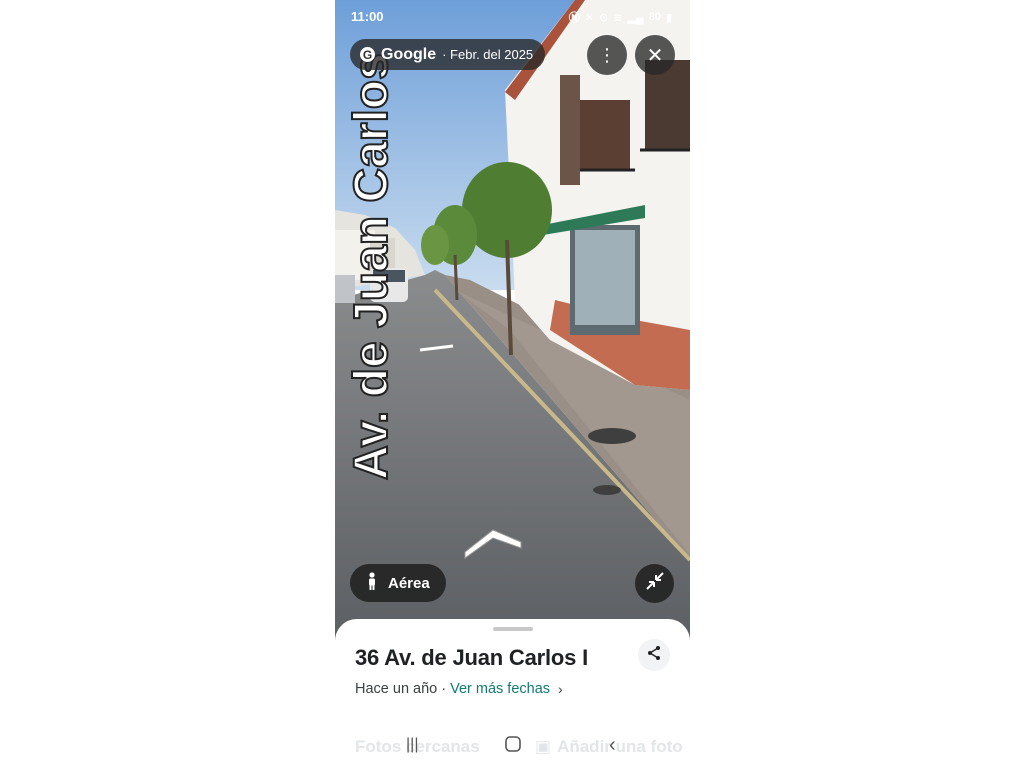 This screenshot has width=1024, height=768. Describe the element at coordinates (574, 18) in the screenshot. I see `nfc-icon: Ⓝ` at that location.